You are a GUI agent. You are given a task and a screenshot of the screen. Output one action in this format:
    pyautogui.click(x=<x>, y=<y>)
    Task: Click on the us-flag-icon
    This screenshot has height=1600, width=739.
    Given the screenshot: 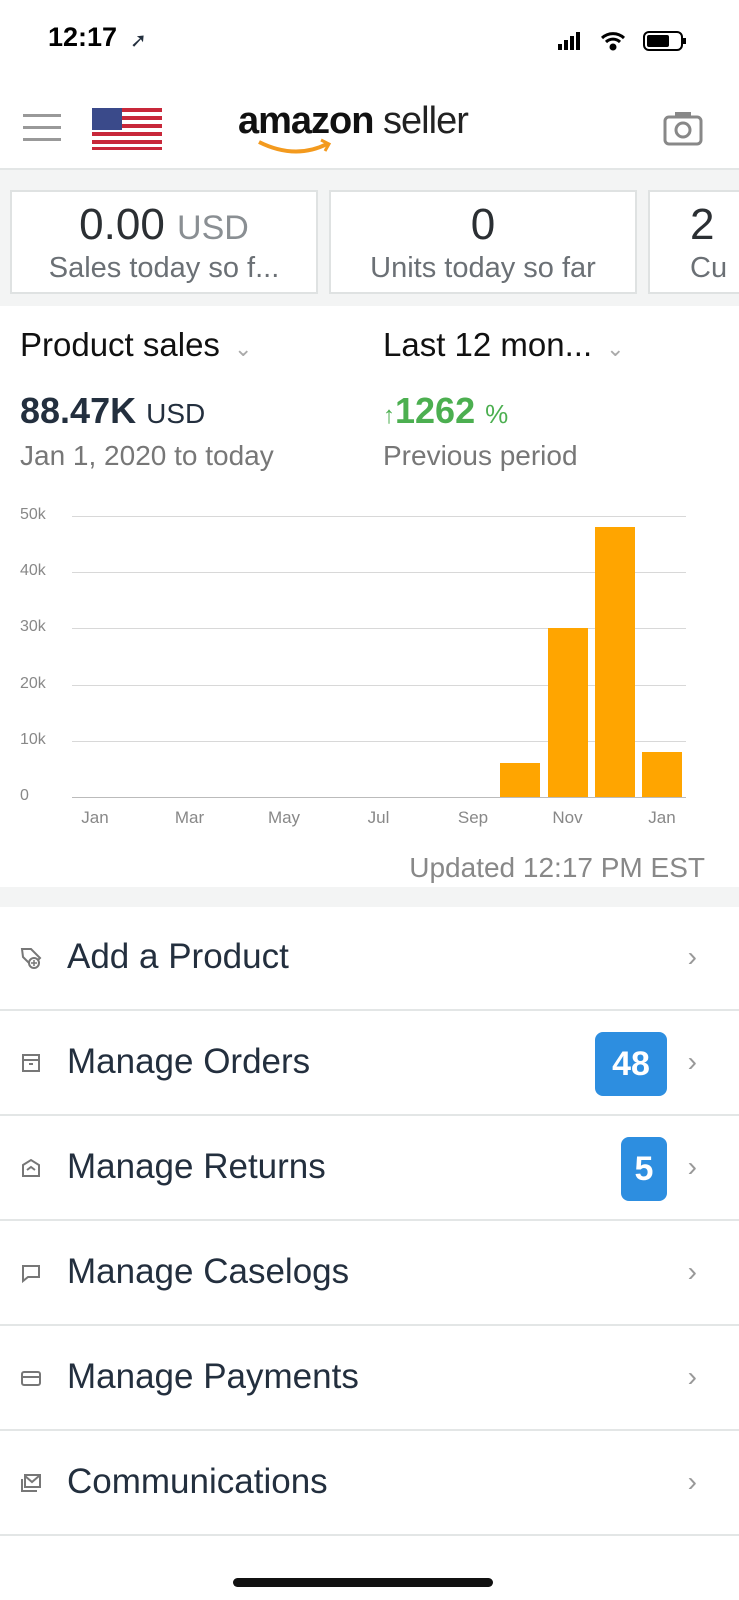 What is the action you would take?
    pyautogui.click(x=127, y=129)
    